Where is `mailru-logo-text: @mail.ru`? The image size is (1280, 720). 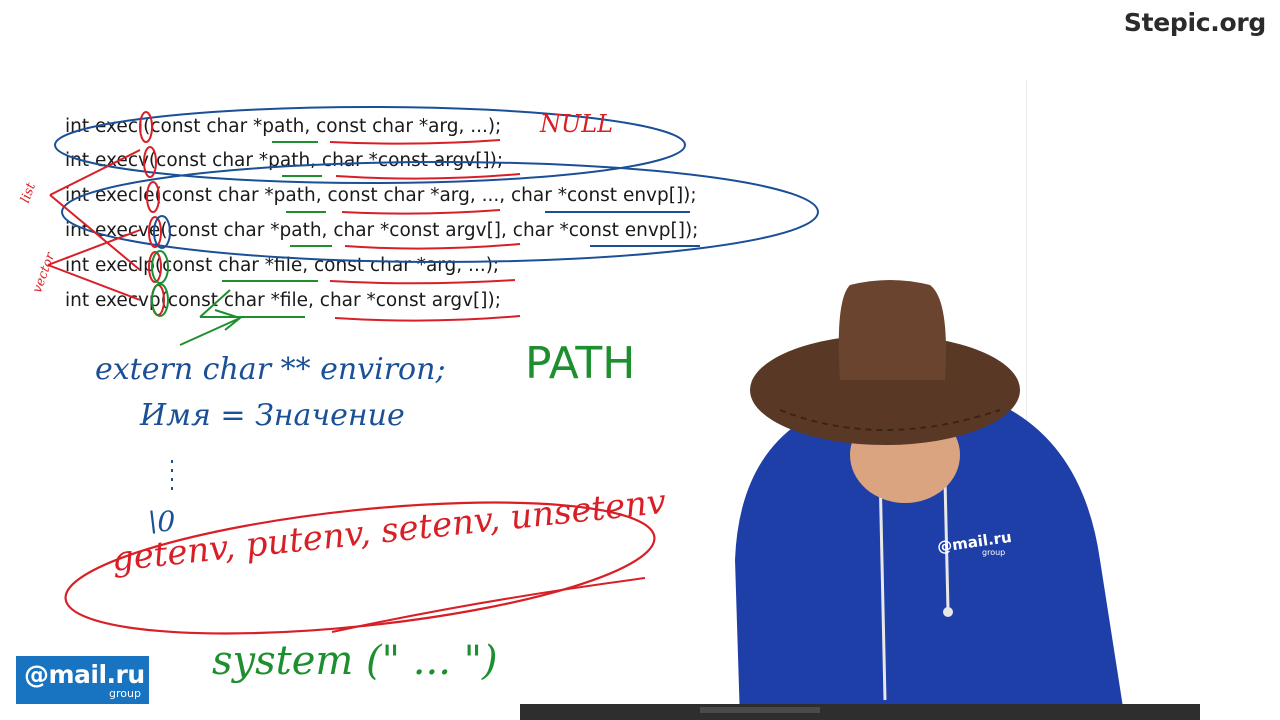 mailru-logo-text: @mail.ru is located at coordinates (84, 674).